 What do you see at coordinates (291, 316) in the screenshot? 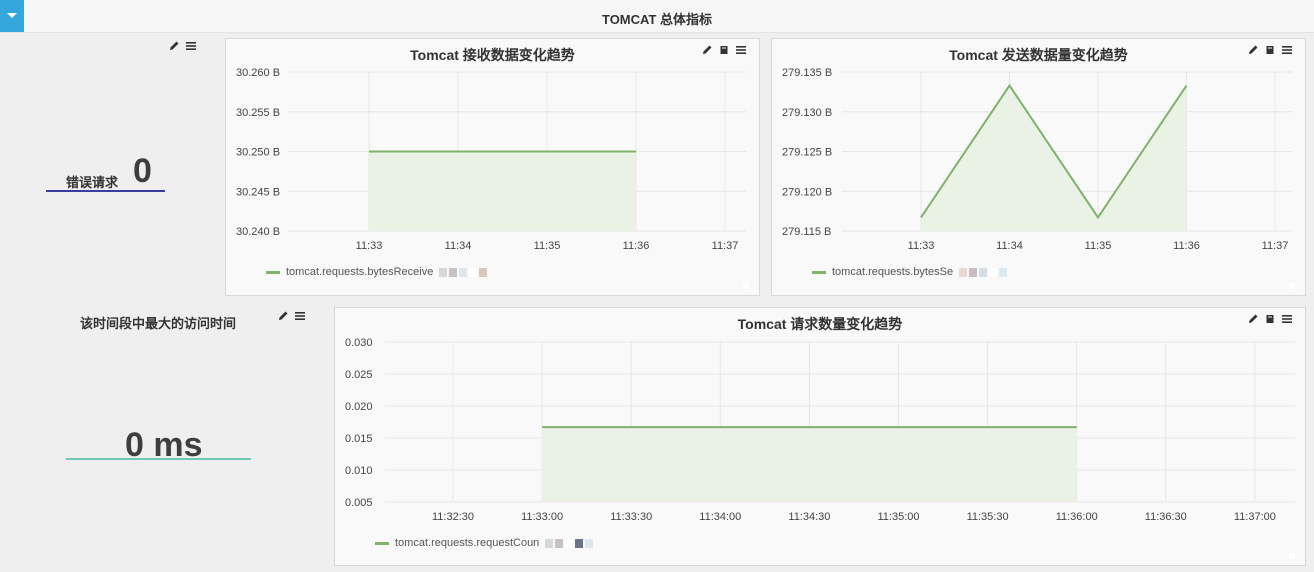
I see `singlestat-max-toolbar` at bounding box center [291, 316].